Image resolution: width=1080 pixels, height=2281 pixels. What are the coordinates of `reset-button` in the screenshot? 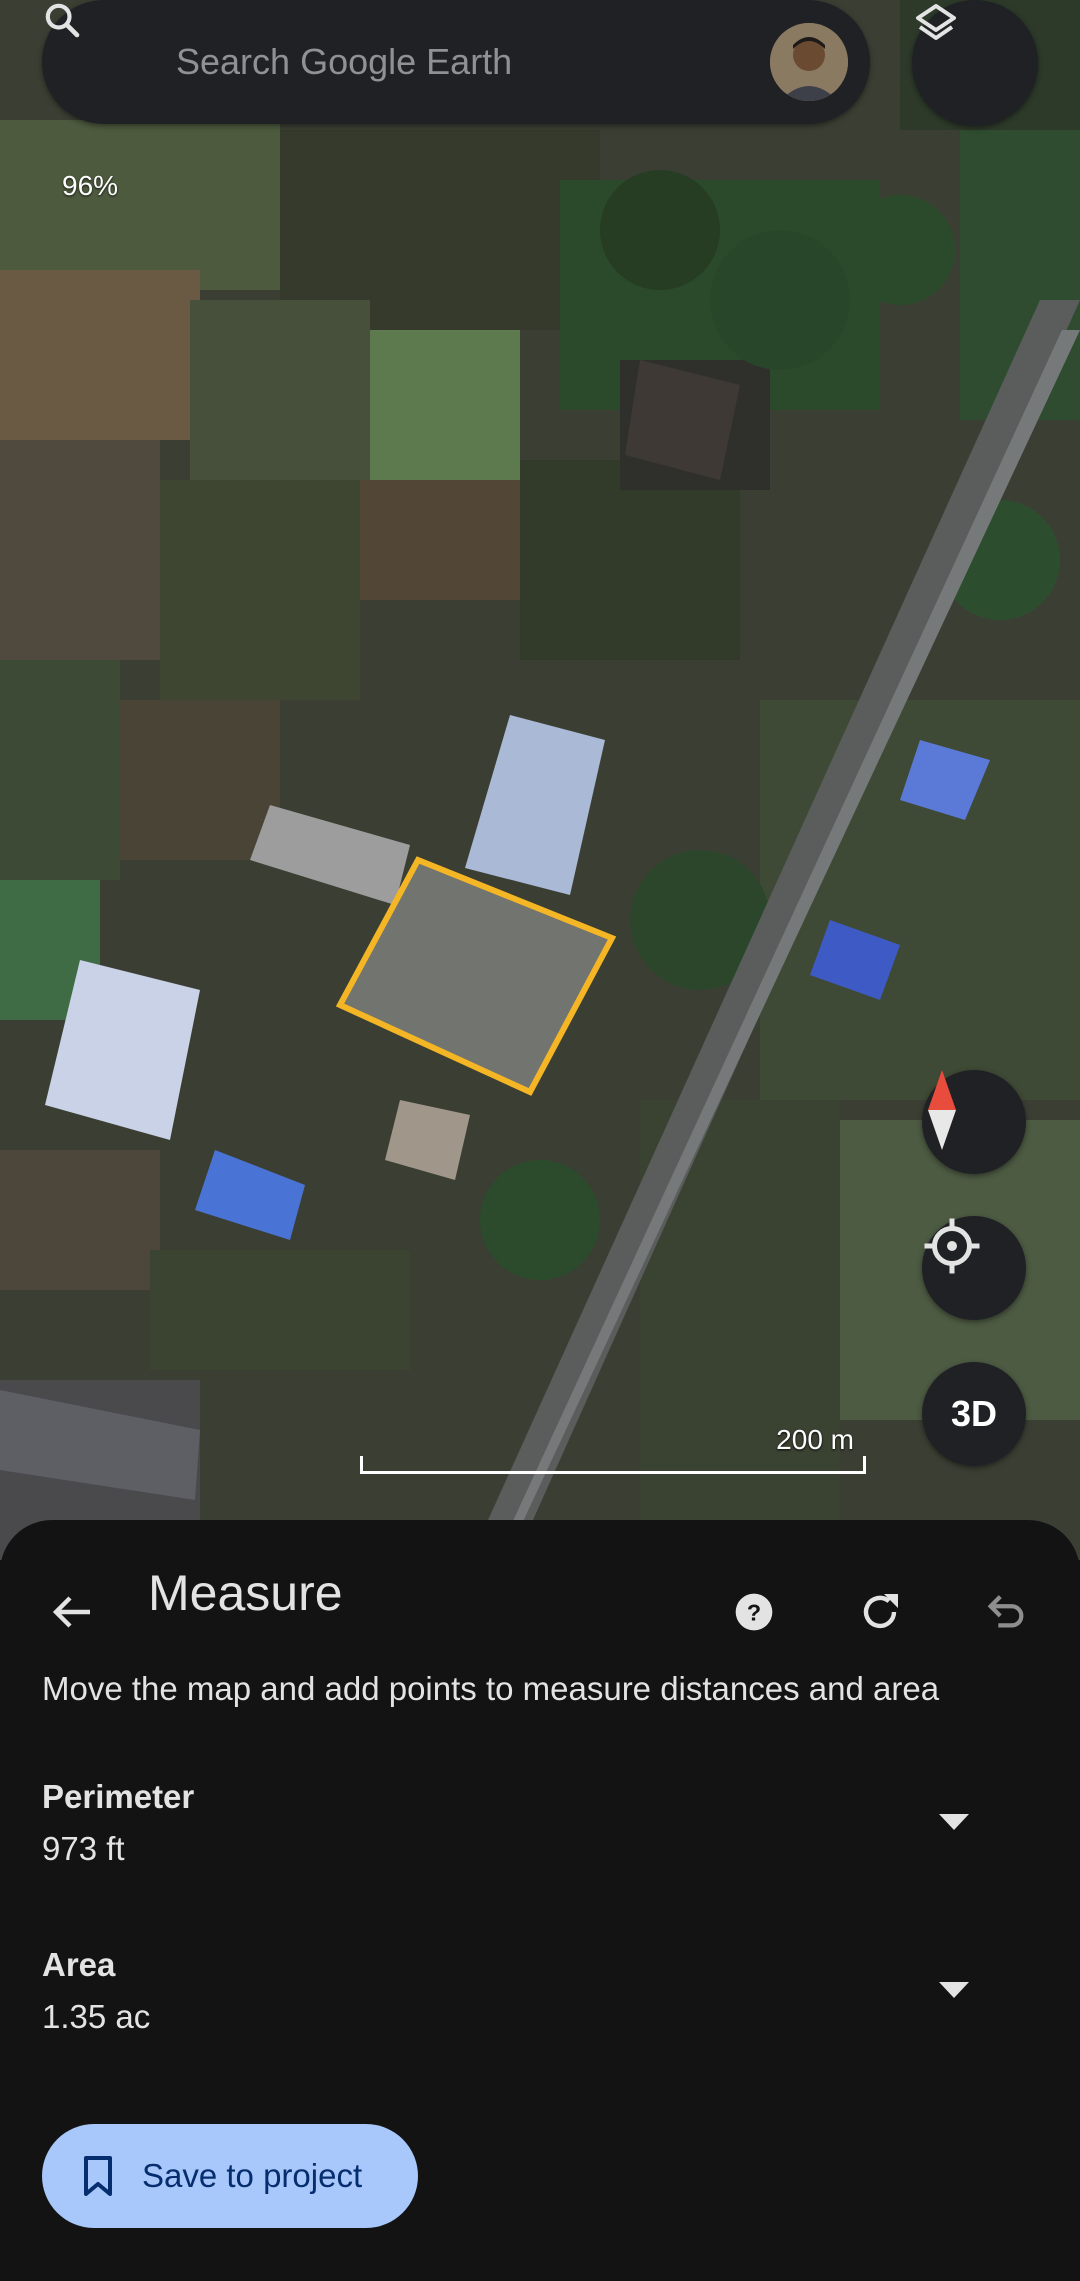 It's located at (880, 1614).